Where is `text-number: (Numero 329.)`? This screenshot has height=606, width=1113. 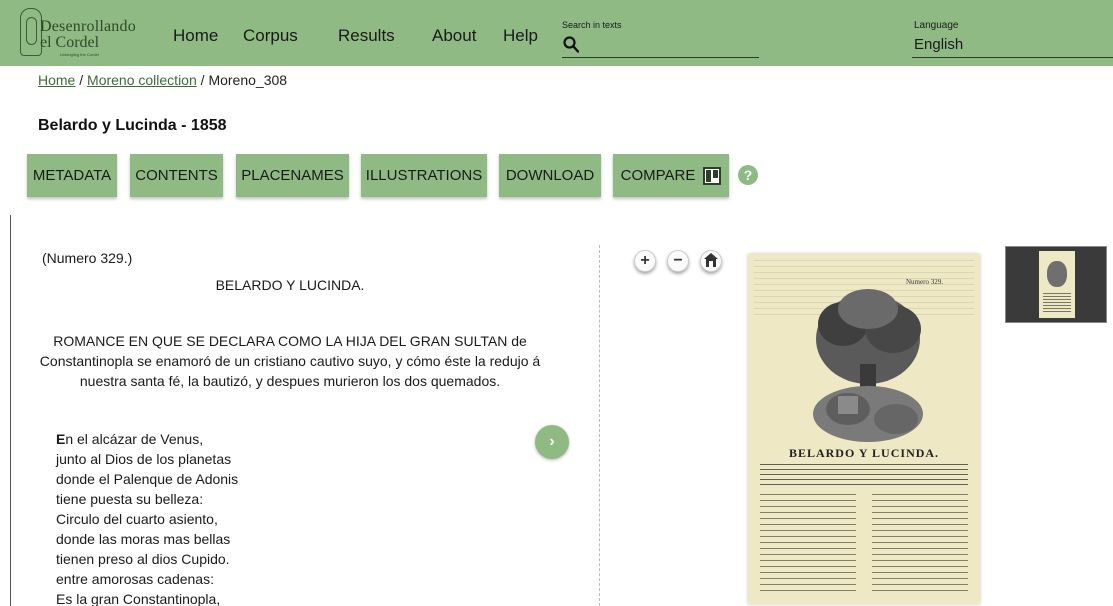 text-number: (Numero 329.) is located at coordinates (87, 258).